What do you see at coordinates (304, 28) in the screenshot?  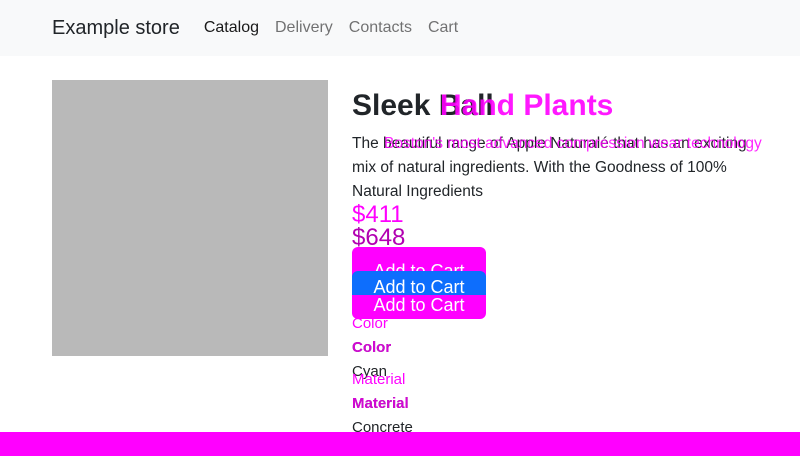 I see `nav-delivery: Delivery` at bounding box center [304, 28].